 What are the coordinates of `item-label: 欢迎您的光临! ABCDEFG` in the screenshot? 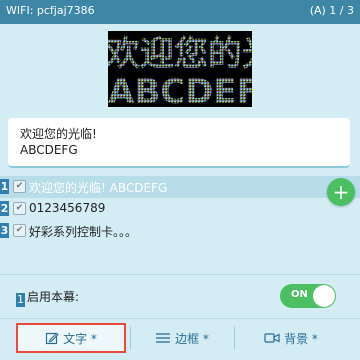 It's located at (98, 188).